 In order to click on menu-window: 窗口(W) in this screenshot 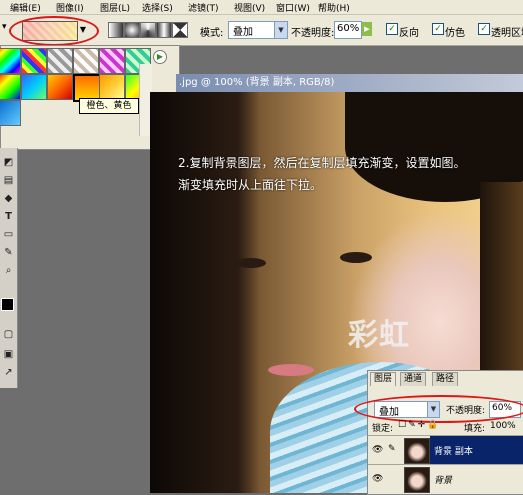, I will do `click(293, 7)`.